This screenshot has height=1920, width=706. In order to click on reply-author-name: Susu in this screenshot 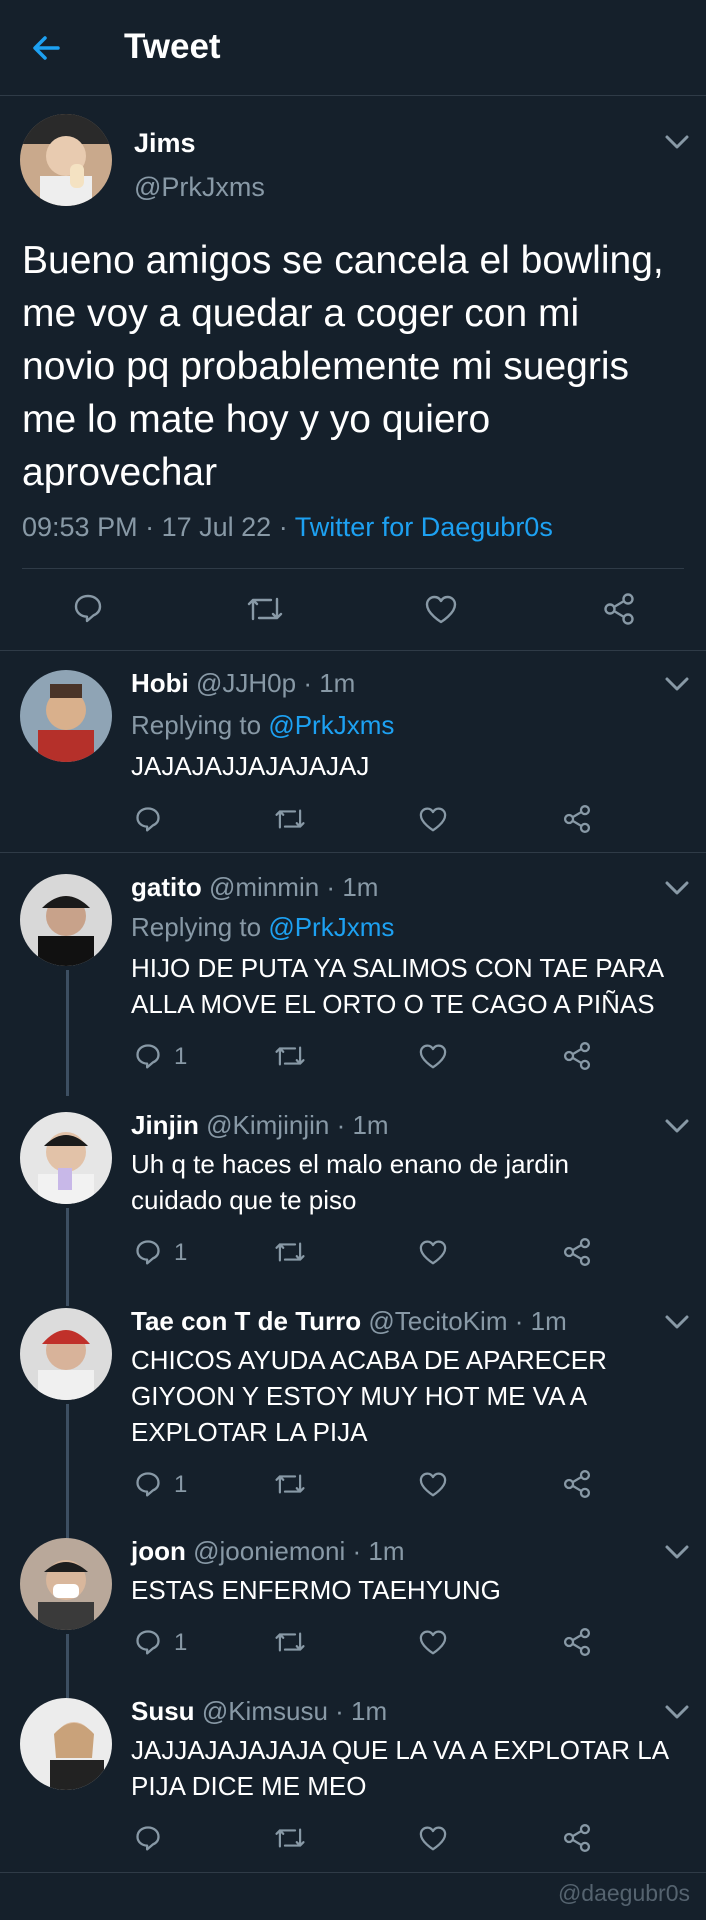, I will do `click(163, 1711)`.